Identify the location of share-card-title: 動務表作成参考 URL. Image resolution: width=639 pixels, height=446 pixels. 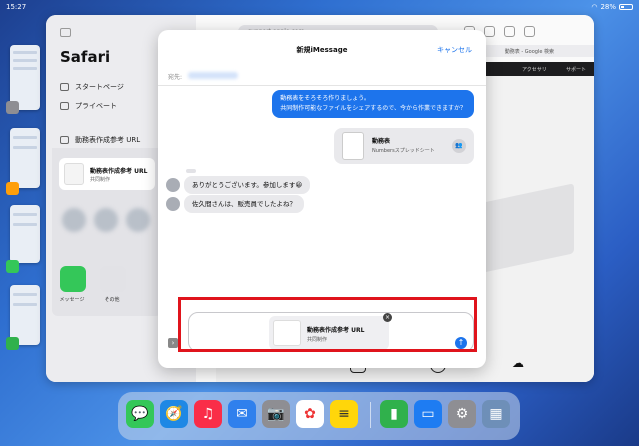
(119, 171).